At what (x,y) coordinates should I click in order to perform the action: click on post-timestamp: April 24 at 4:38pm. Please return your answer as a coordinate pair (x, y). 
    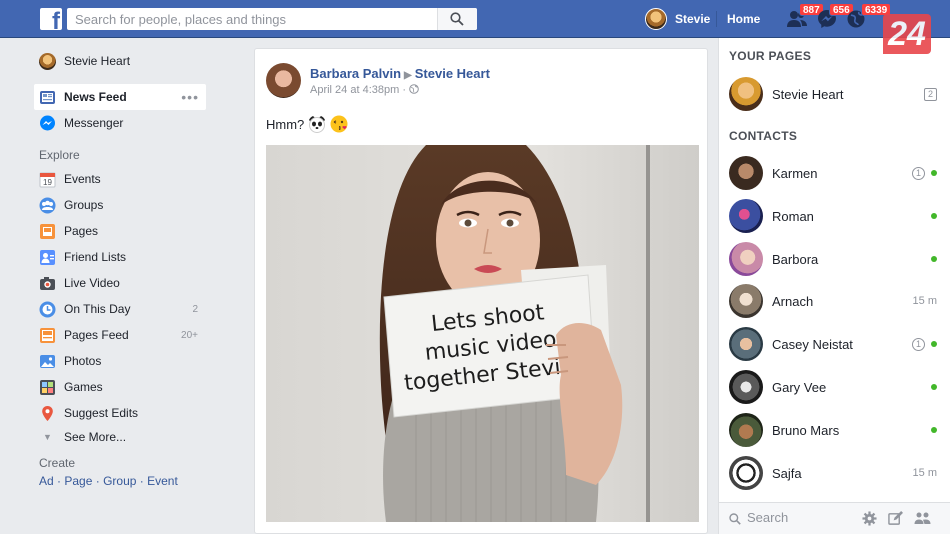
    Looking at the image, I should click on (354, 90).